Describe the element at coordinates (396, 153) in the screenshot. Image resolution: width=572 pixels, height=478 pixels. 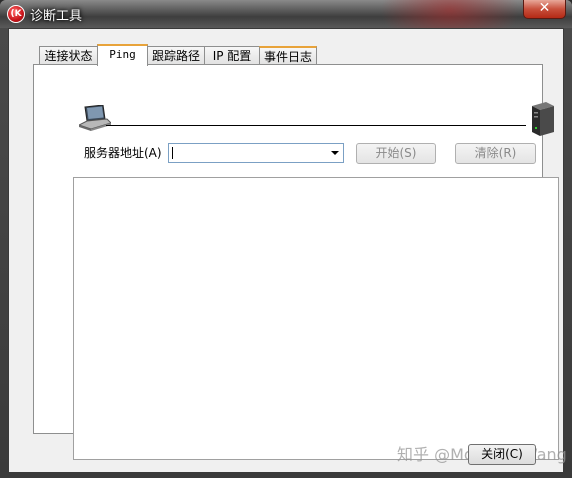
I see `start-button: 开始(S)` at that location.